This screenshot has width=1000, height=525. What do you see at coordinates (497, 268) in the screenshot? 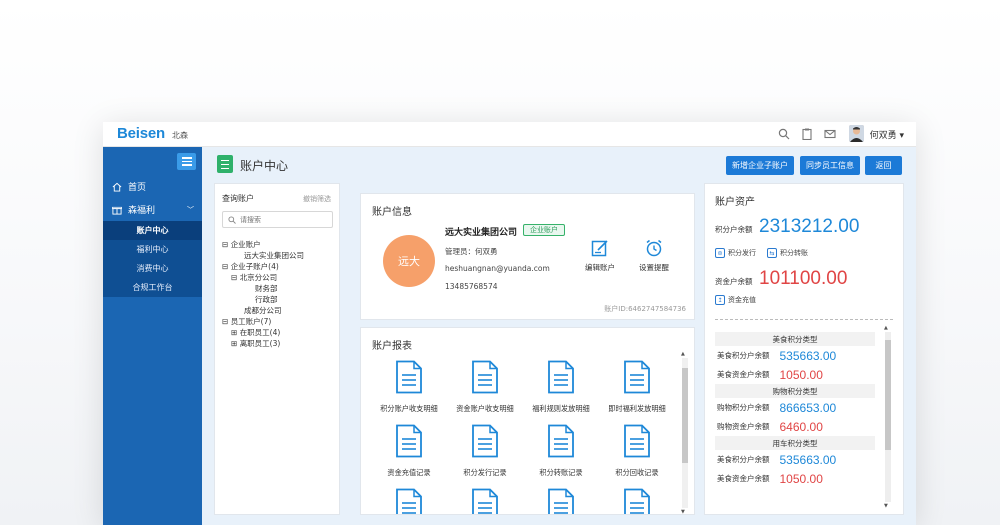
I see `email-text: heshuangnan@yuanda.com` at bounding box center [497, 268].